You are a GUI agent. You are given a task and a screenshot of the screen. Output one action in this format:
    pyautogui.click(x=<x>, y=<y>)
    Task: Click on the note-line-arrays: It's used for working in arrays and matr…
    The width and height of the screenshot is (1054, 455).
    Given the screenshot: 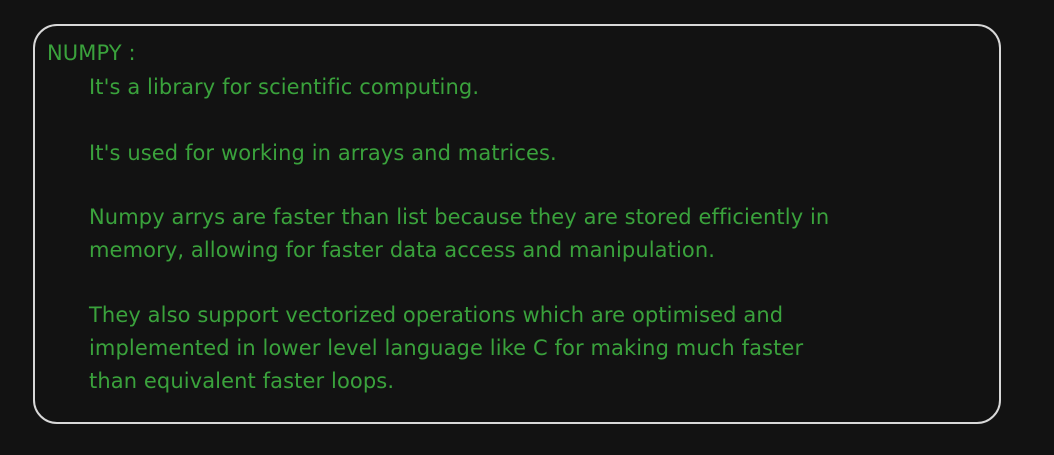 What is the action you would take?
    pyautogui.click(x=323, y=153)
    